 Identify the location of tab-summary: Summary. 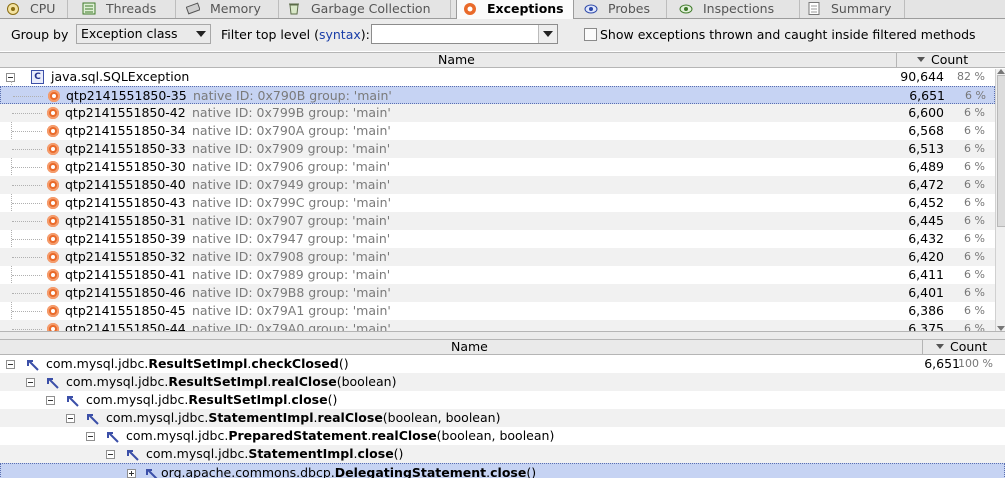
(853, 9).